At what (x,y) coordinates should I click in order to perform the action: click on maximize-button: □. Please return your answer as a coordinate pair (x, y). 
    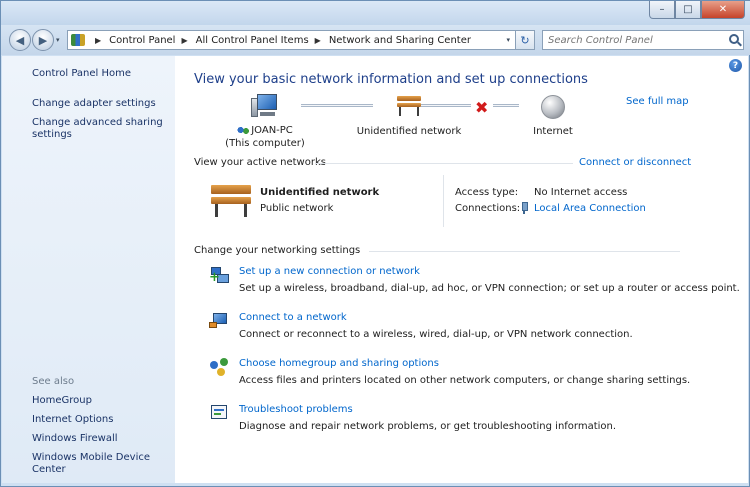
    Looking at the image, I should click on (688, 10).